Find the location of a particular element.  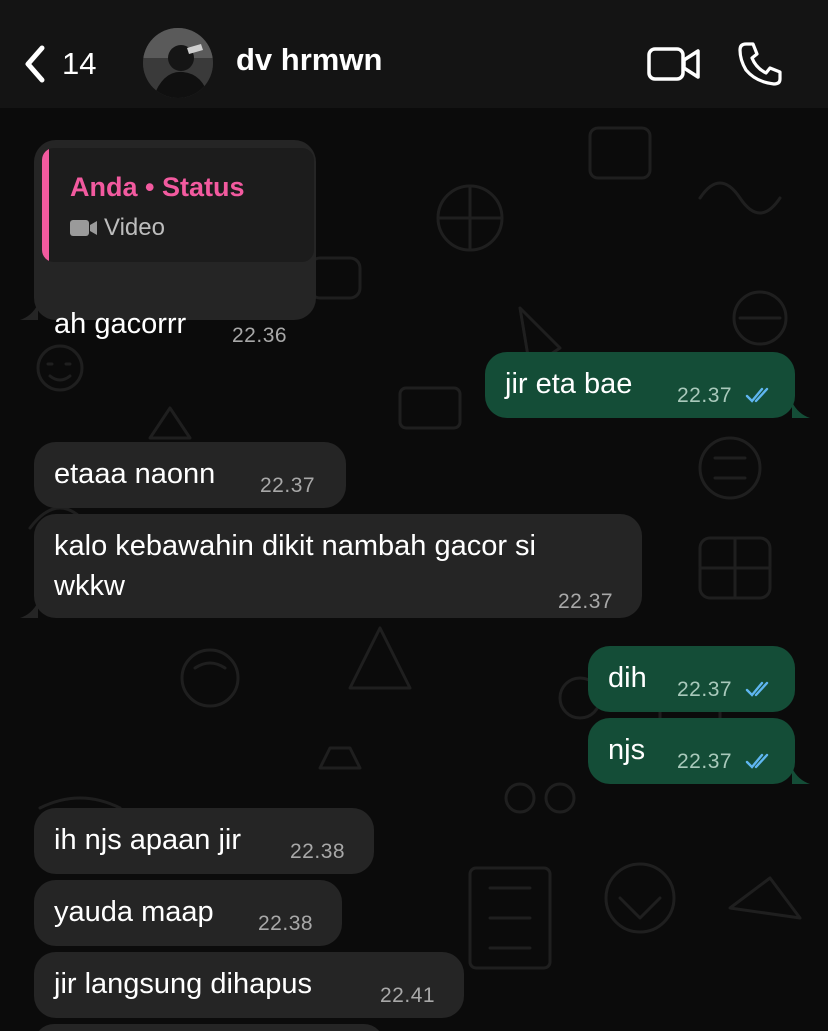

chevron-left-icon is located at coordinates (35, 64).